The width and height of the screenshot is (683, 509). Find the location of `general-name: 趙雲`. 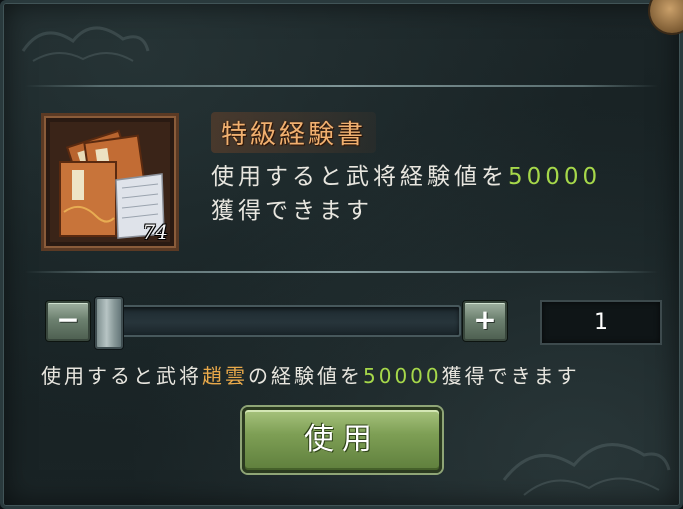

general-name: 趙雲 is located at coordinates (225, 376).